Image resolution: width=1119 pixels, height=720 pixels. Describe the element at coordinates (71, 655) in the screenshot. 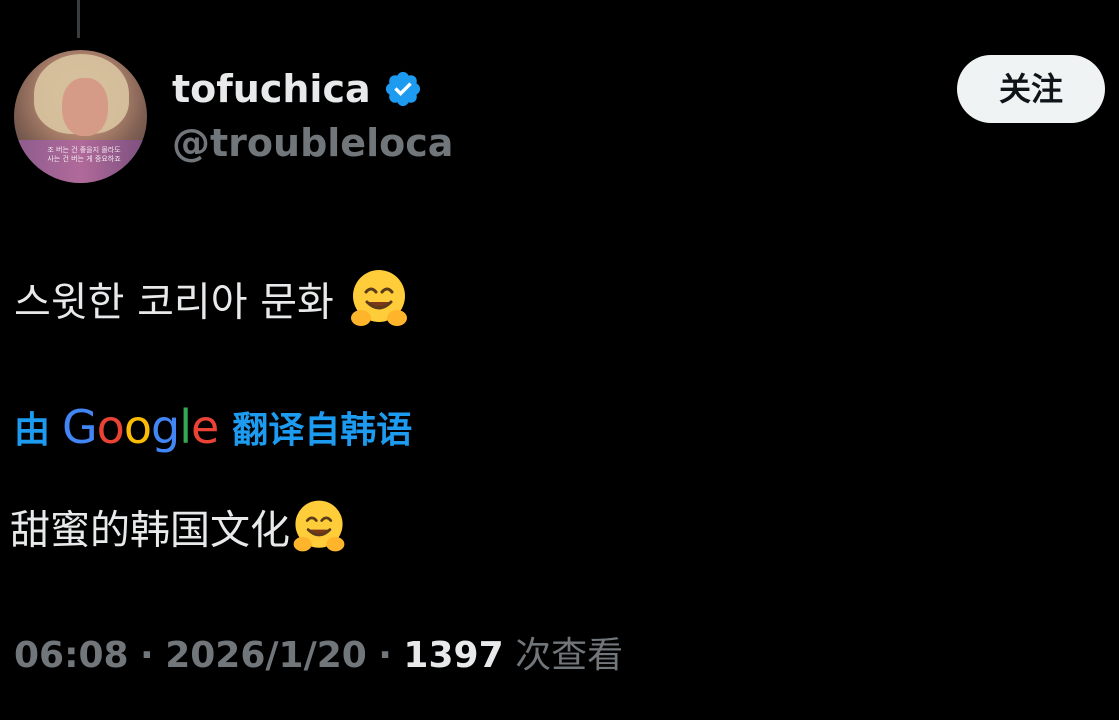

I see `tweet-time: 06:08` at that location.